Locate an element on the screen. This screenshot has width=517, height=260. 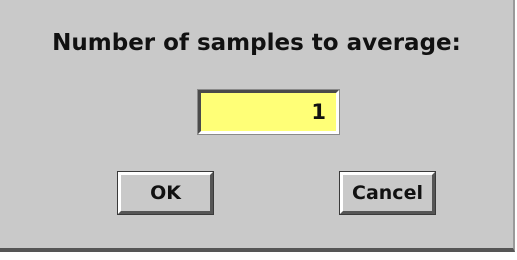
samples-count-input: 1 is located at coordinates (268, 112).